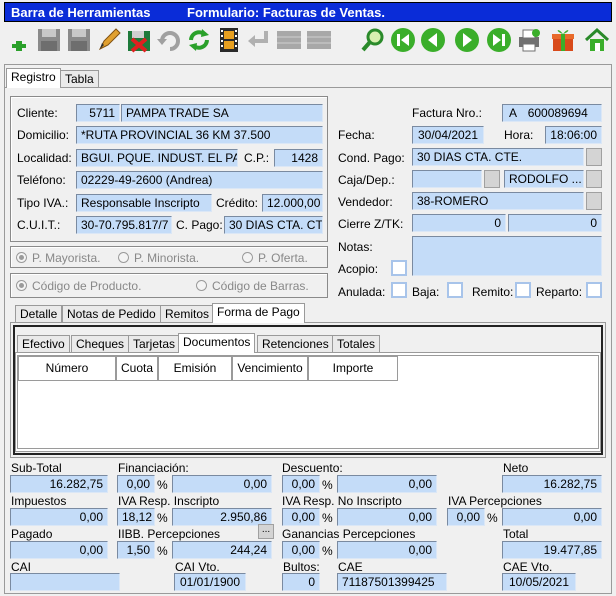 The height and width of the screenshot is (596, 616). I want to click on tab-forma-pago: Forma de Pago, so click(258, 313).